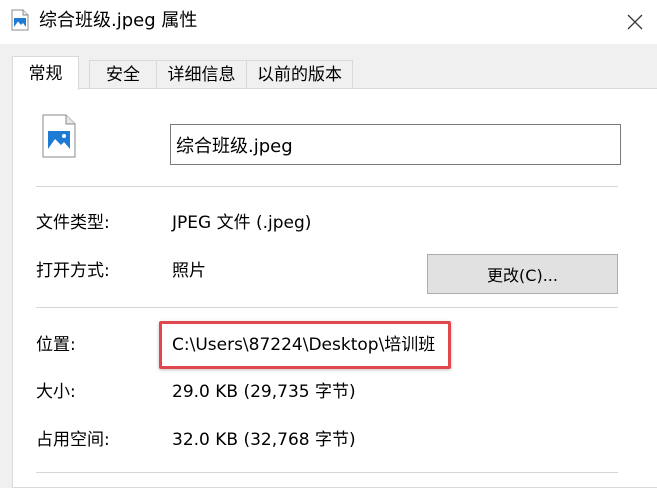 Image resolution: width=657 pixels, height=488 pixels. Describe the element at coordinates (45, 73) in the screenshot. I see `tab-general: 常规` at that location.